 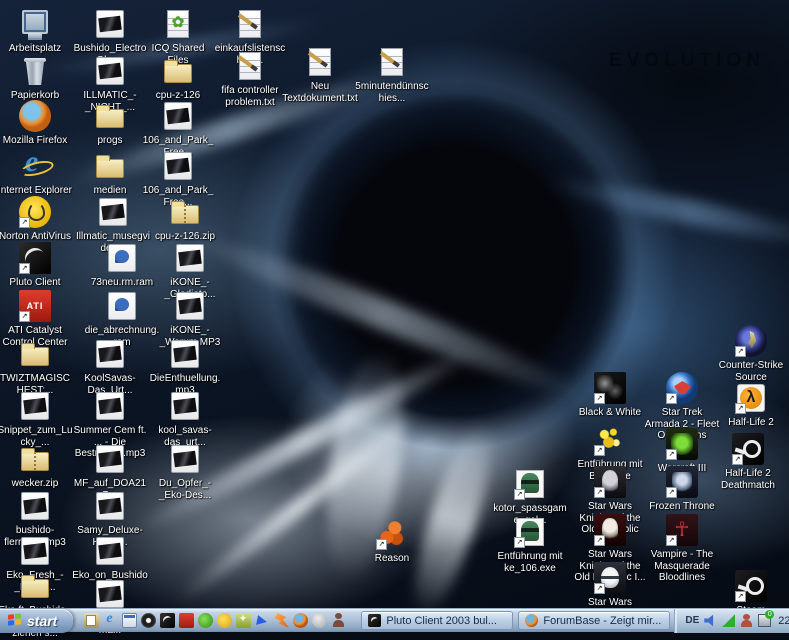 I want to click on icq-icon, so click(x=178, y=24).